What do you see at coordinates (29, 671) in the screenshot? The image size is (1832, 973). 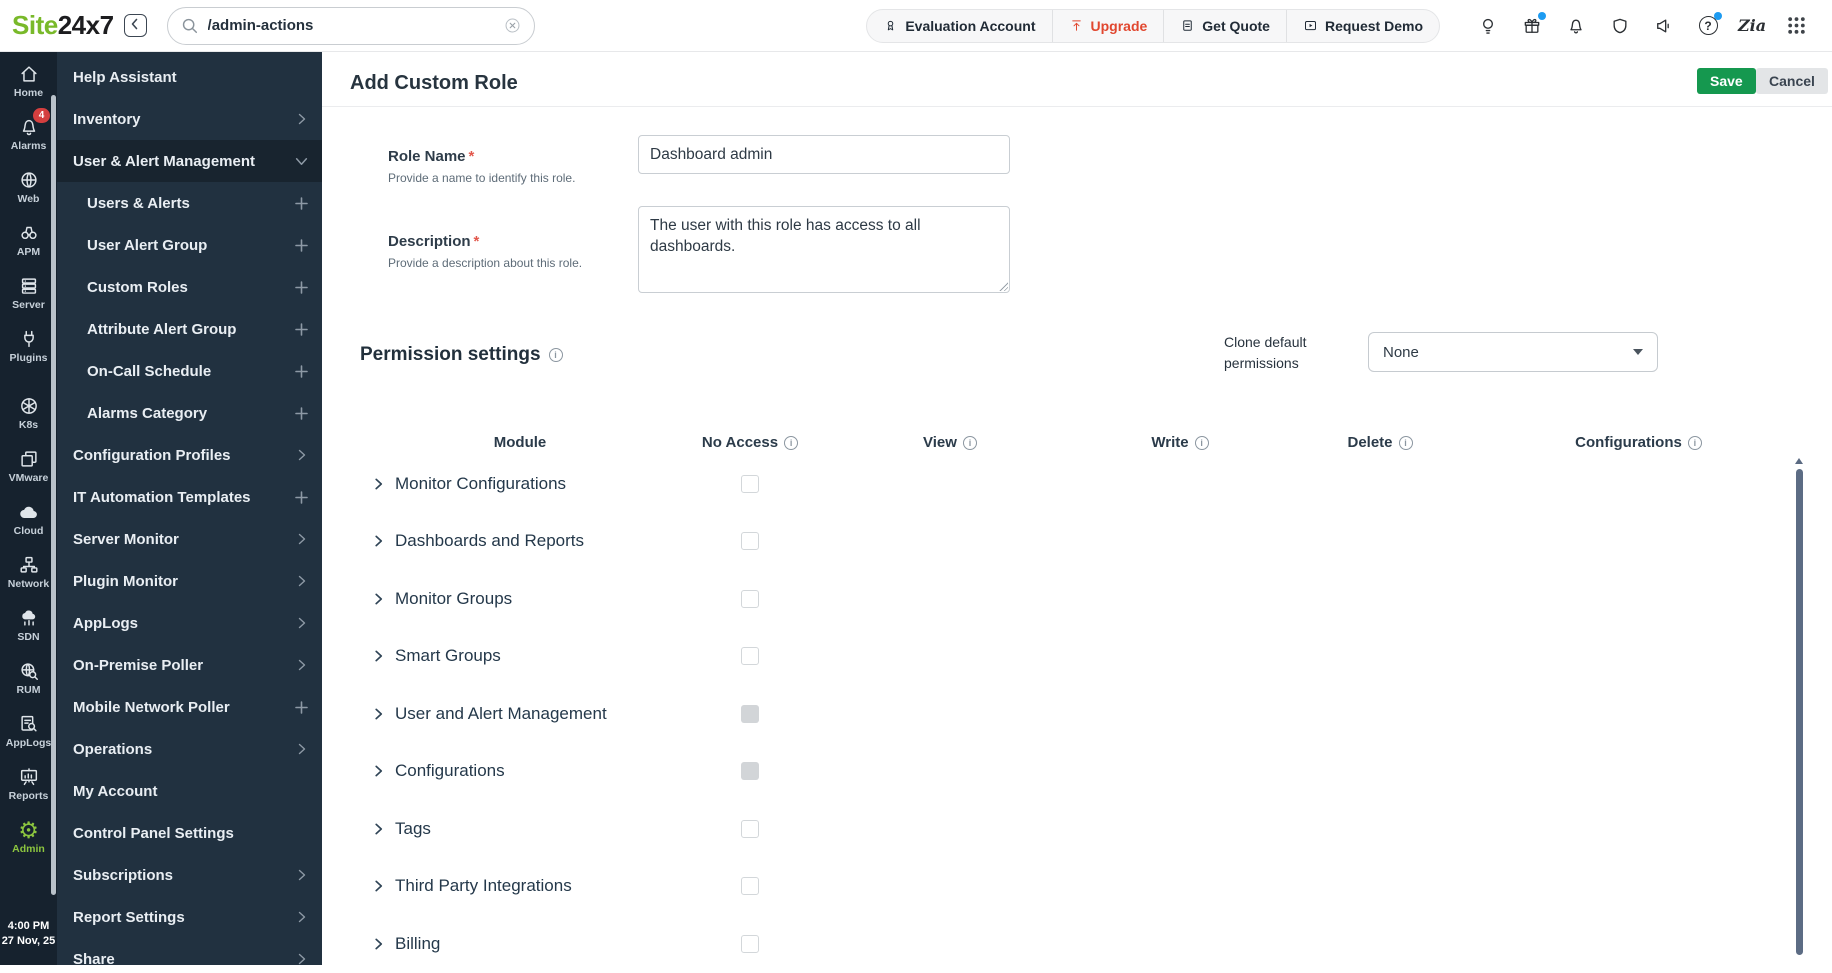 I see `rum-globe-search-icon` at bounding box center [29, 671].